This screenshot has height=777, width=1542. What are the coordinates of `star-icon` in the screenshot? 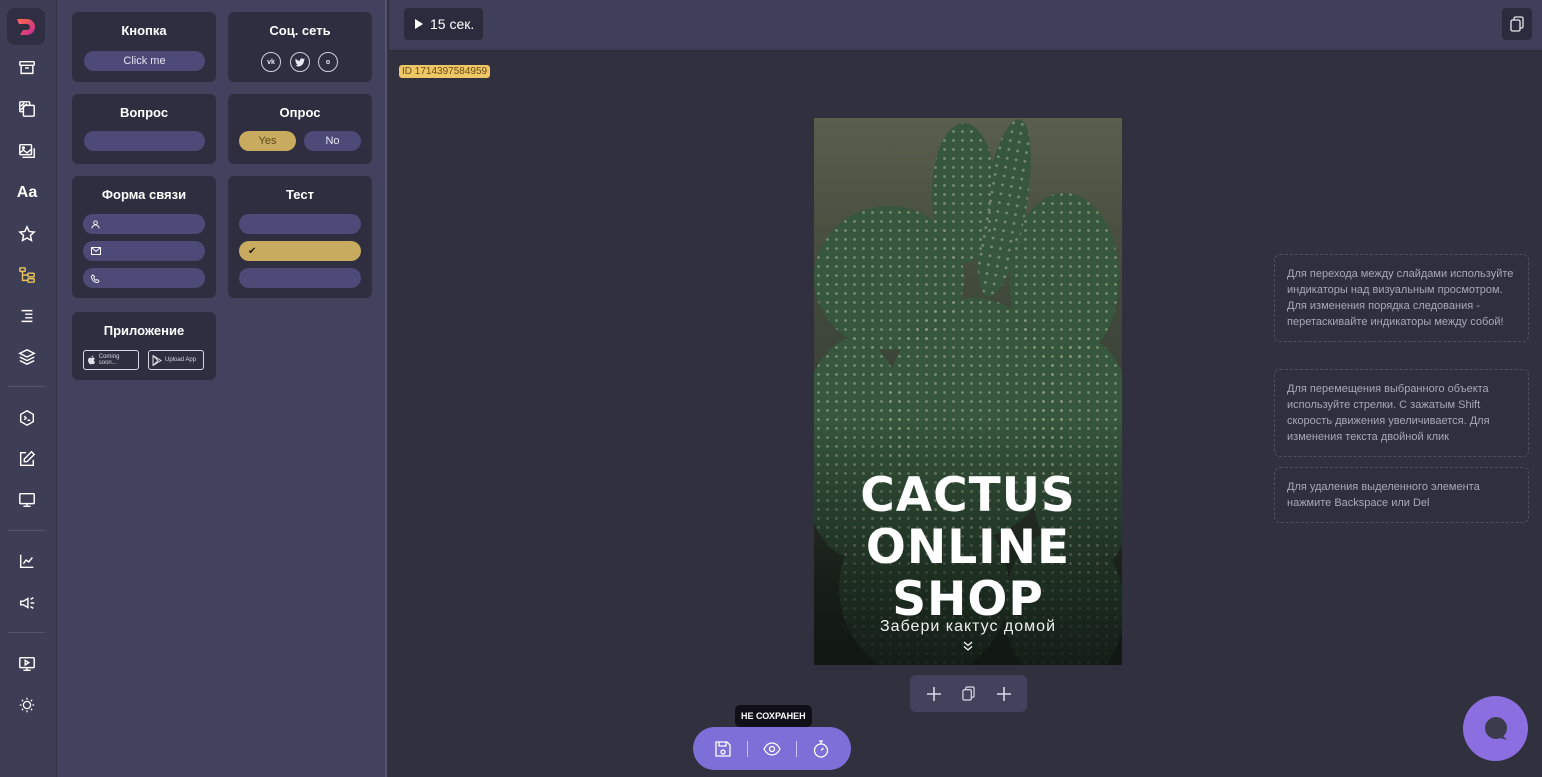 It's located at (27, 233).